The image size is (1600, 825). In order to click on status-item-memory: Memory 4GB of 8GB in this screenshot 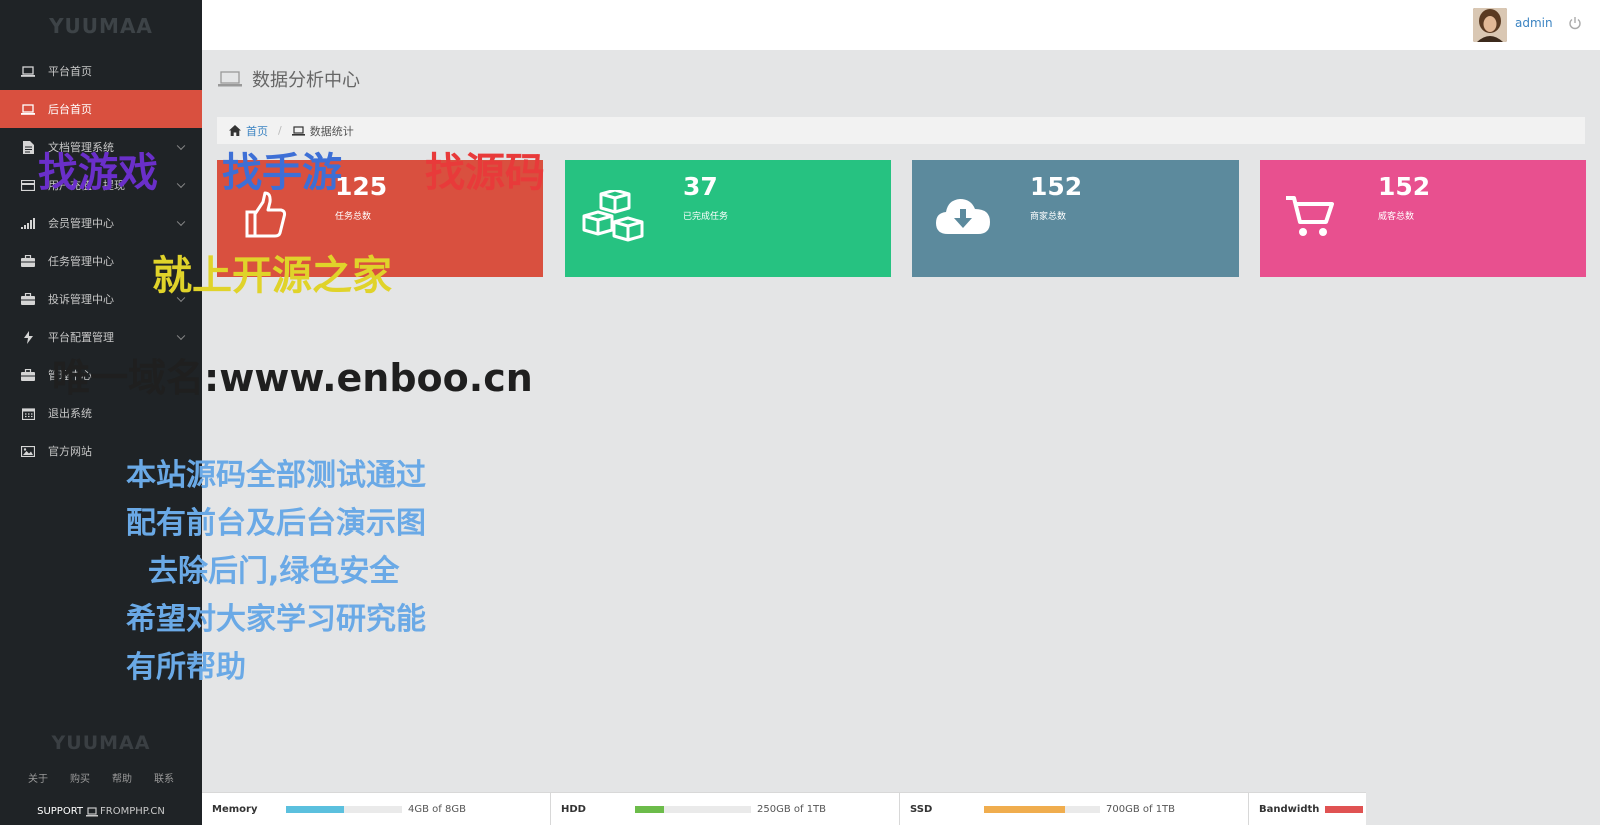, I will do `click(376, 809)`.